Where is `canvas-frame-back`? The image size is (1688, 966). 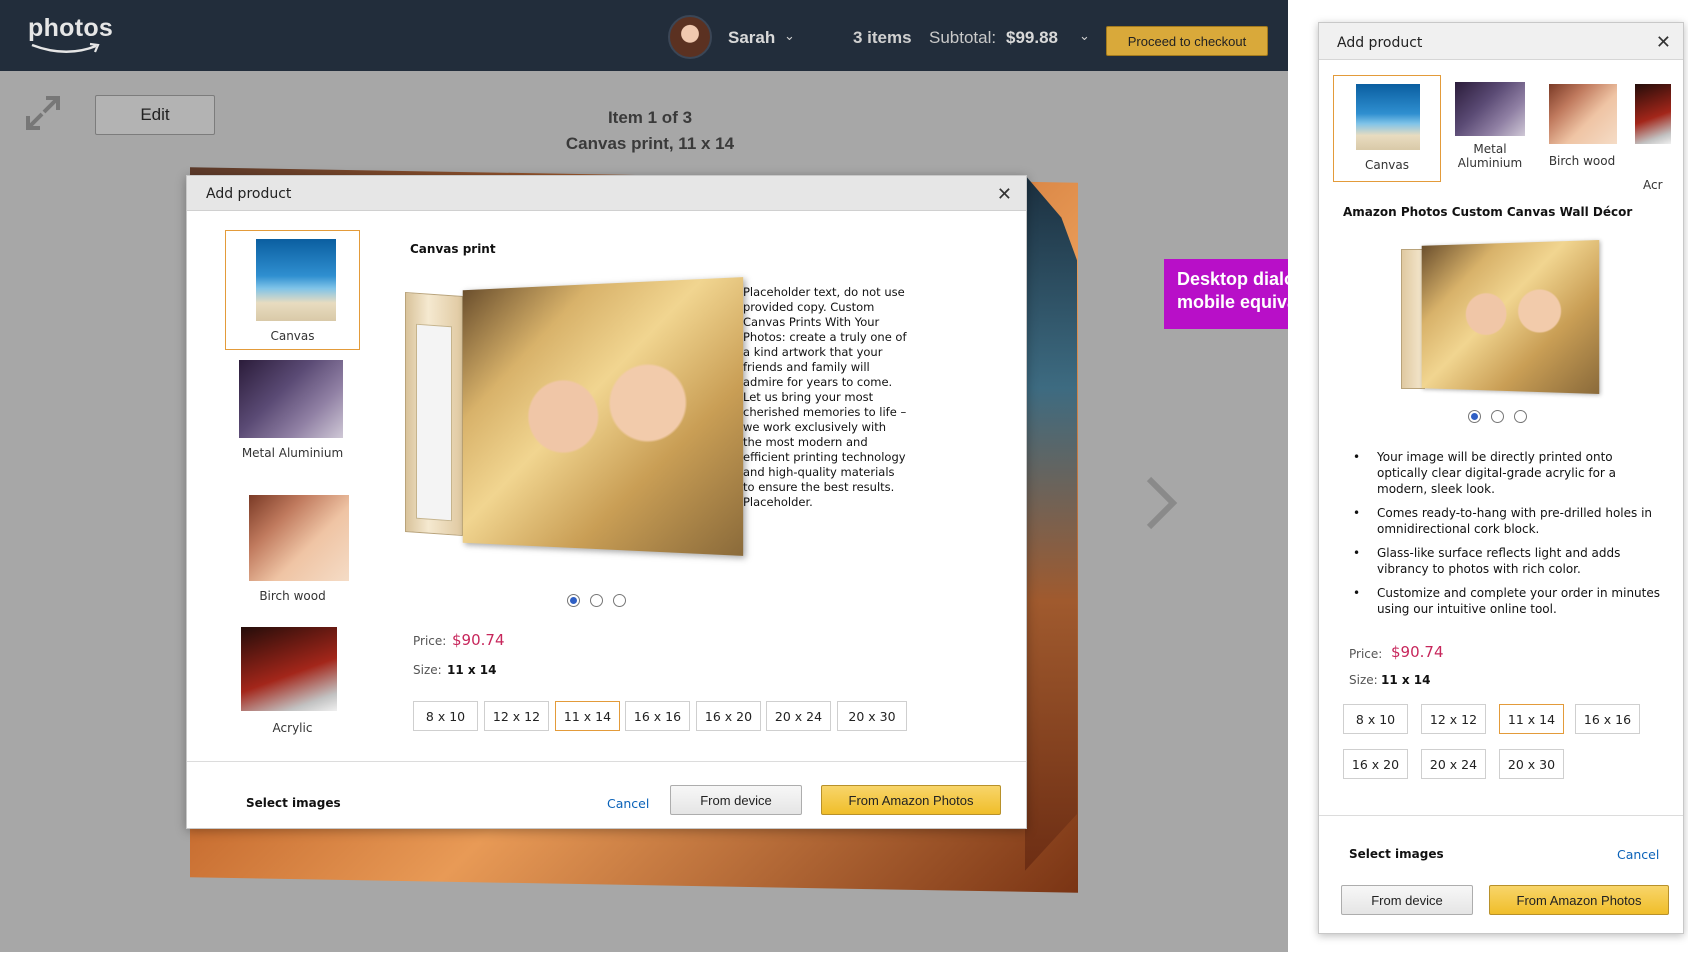
canvas-frame-back is located at coordinates (434, 414).